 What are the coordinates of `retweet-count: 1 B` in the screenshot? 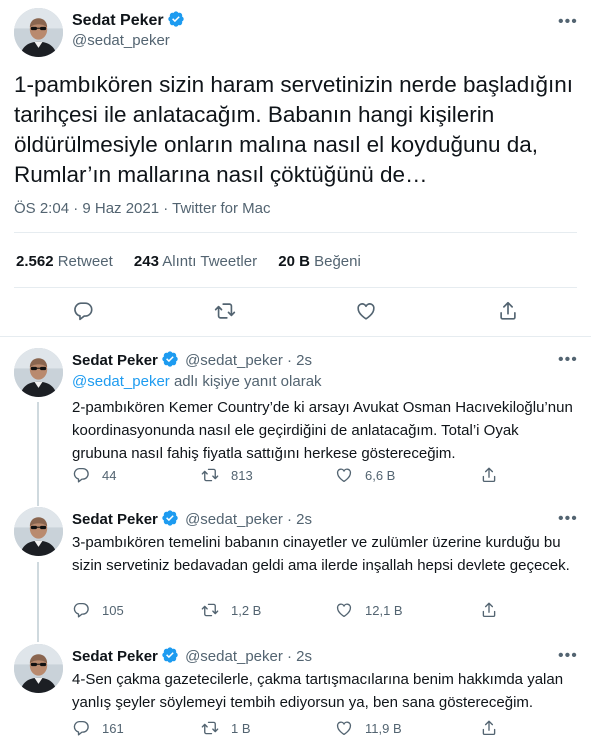 It's located at (241, 728).